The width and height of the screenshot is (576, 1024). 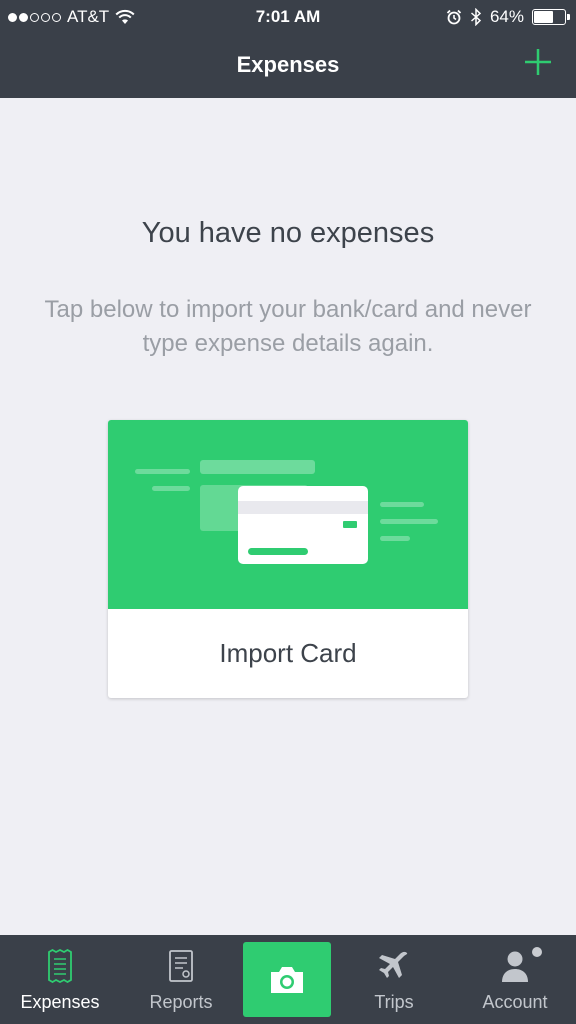 I want to click on battery-percent: 64%, so click(x=506, y=16).